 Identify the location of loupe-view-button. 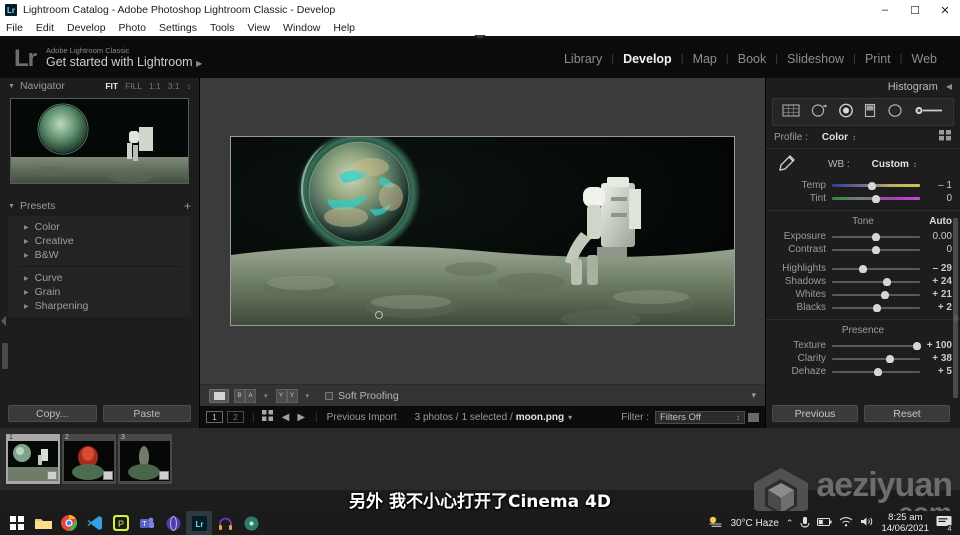
(219, 395).